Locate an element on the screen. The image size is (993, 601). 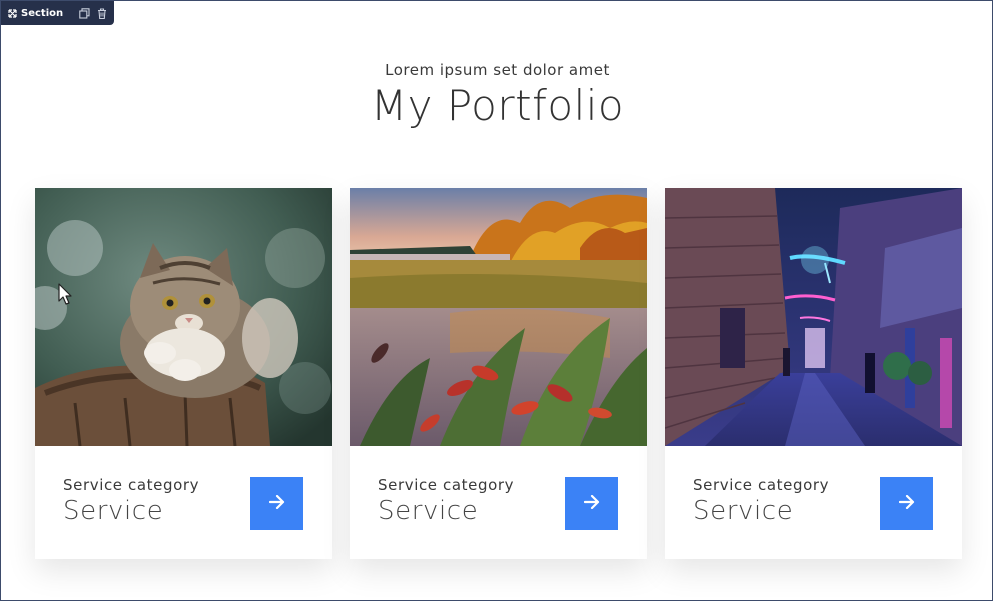
trash-icon is located at coordinates (102, 13).